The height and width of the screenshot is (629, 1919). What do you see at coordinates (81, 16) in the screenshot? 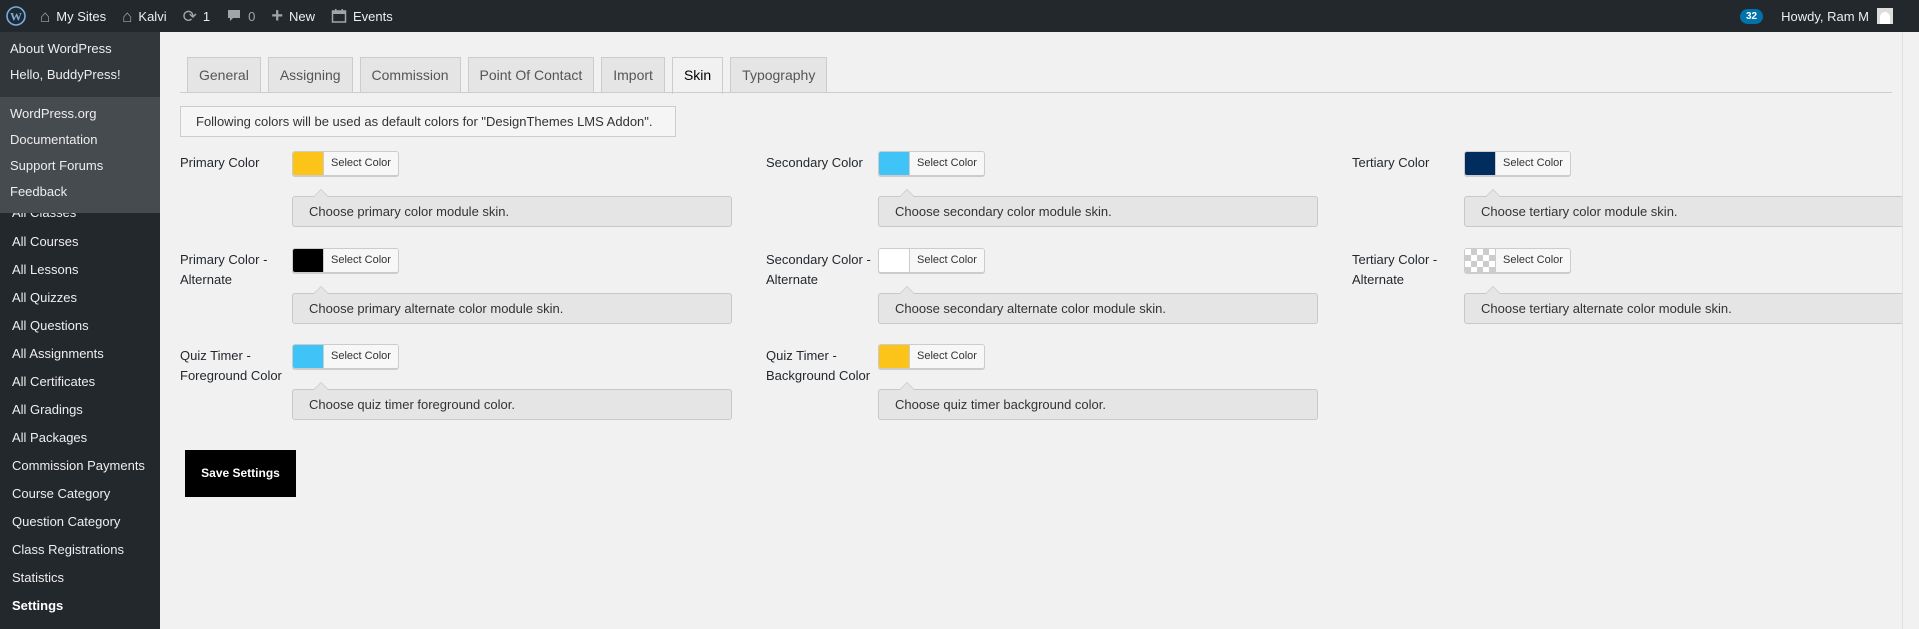
I see `my-sites-label: My Sites` at bounding box center [81, 16].